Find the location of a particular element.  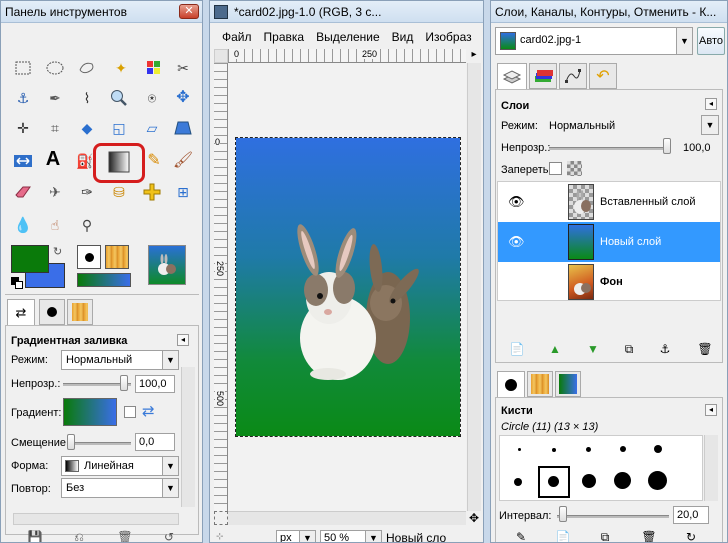

fuzzy-select-icon: ✦ is located at coordinates (121, 68).